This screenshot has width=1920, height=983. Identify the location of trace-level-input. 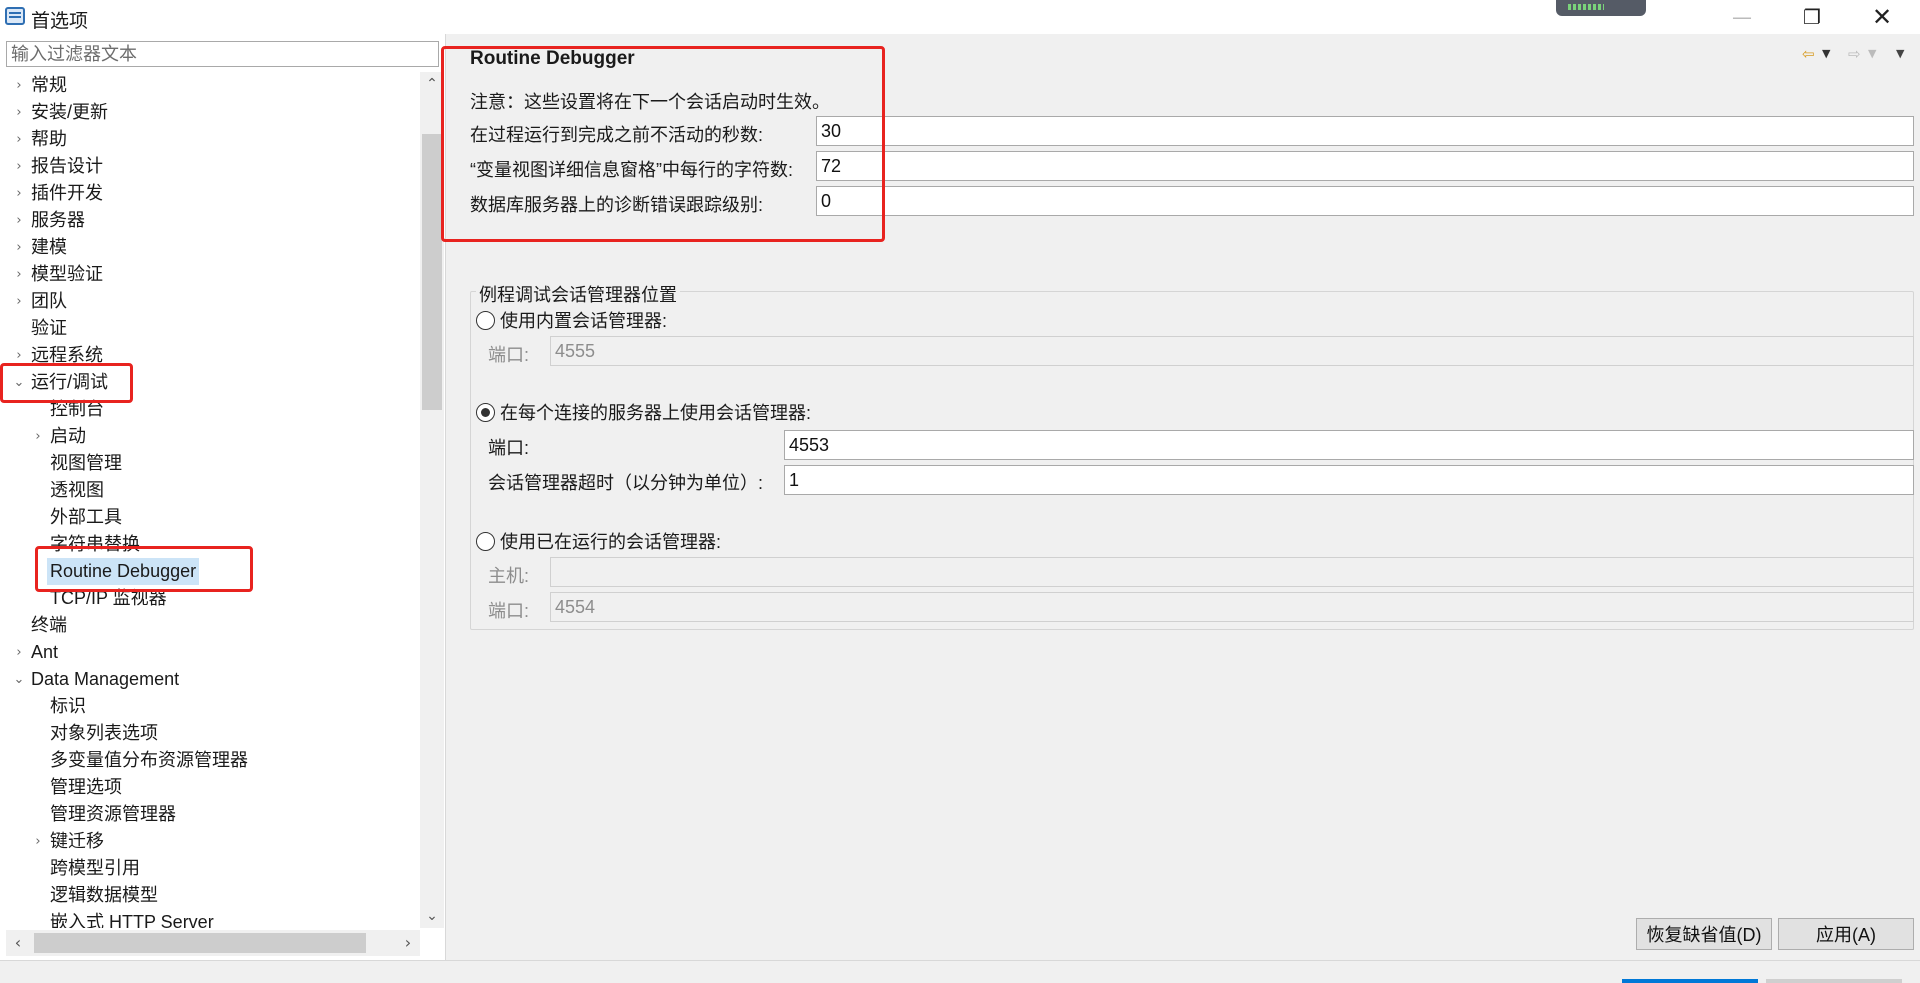
(1365, 201).